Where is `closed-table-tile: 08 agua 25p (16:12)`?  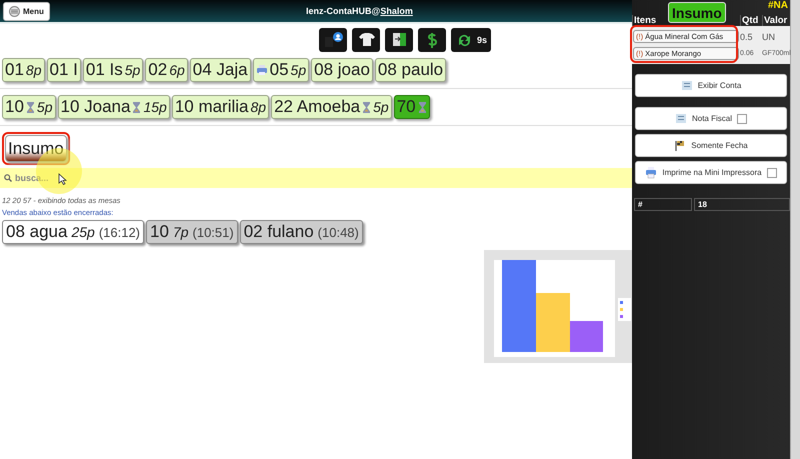 closed-table-tile: 08 agua 25p (16:12) is located at coordinates (73, 232).